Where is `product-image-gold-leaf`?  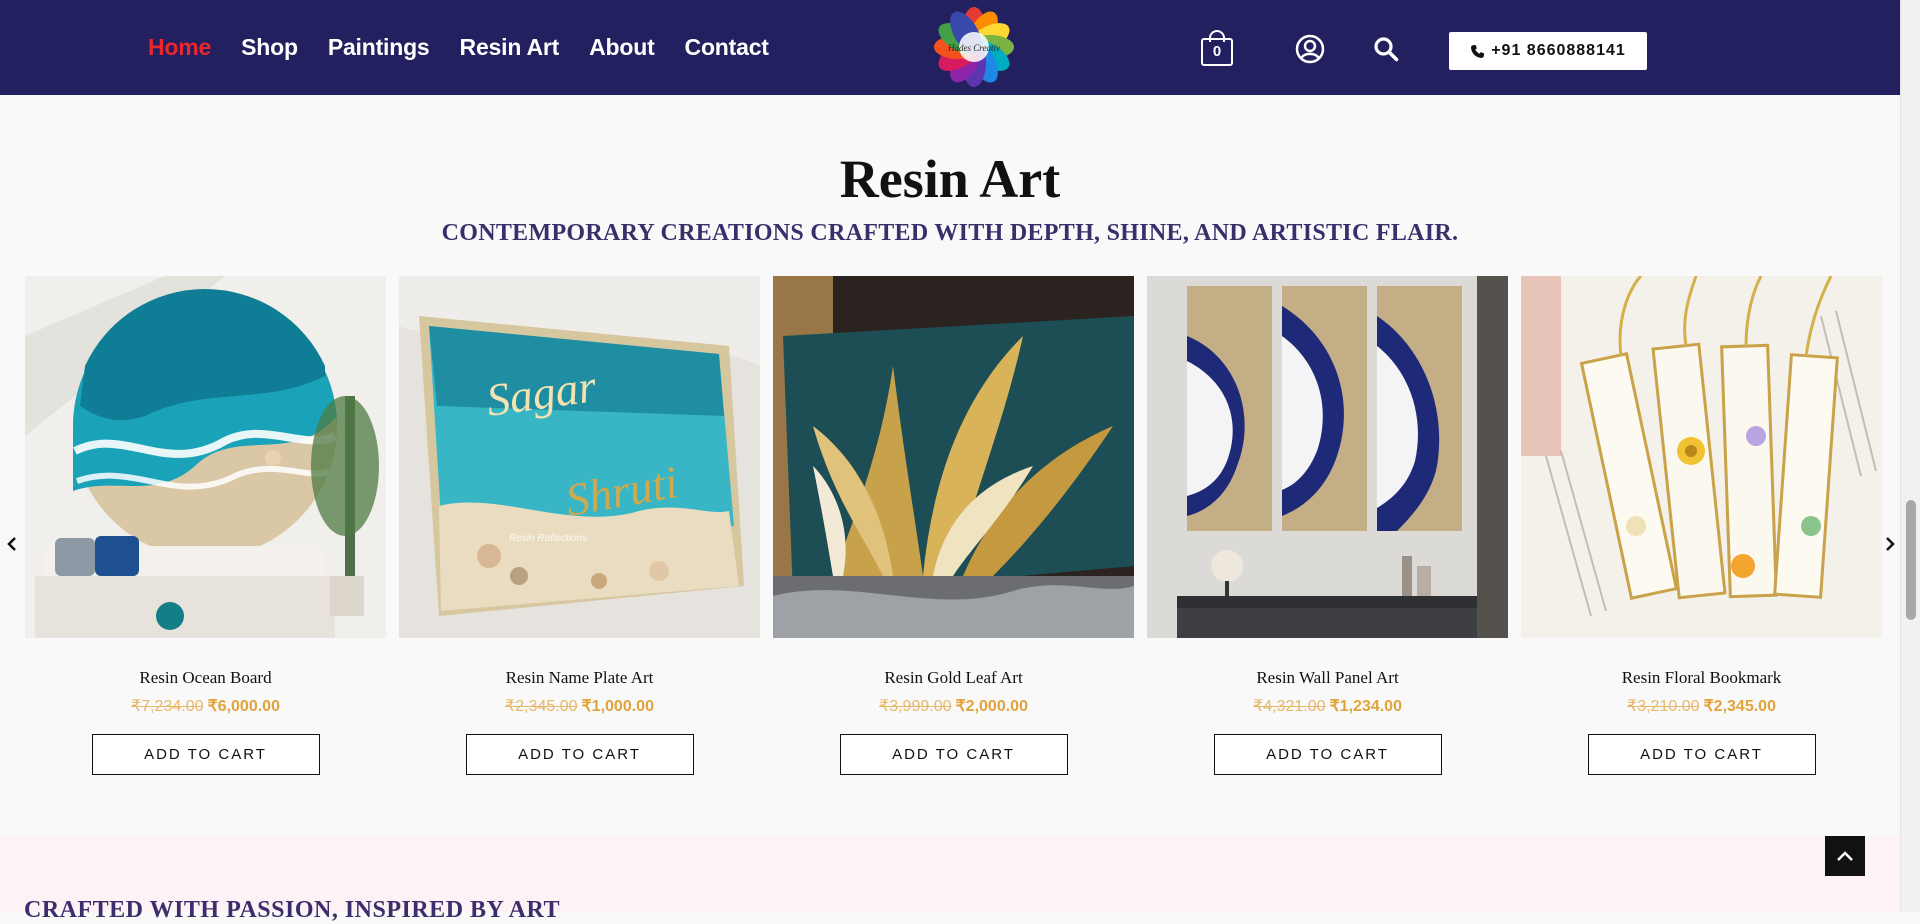
product-image-gold-leaf is located at coordinates (953, 457).